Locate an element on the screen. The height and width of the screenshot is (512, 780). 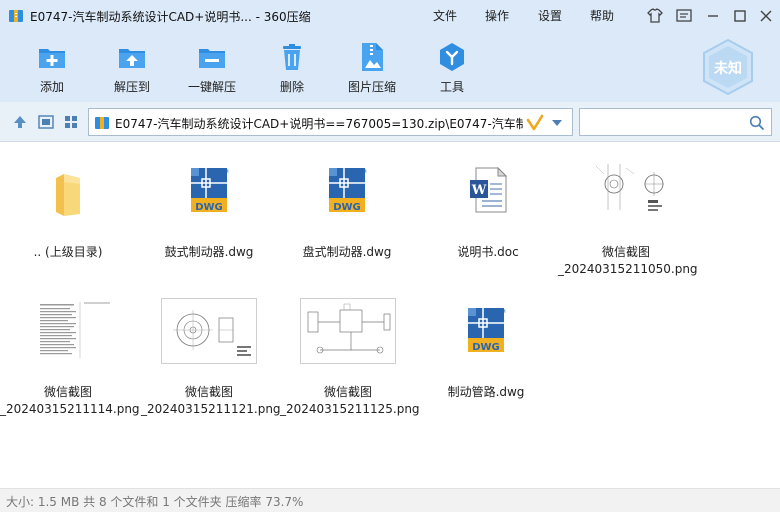
detail-view-icon is located at coordinates (46, 122).